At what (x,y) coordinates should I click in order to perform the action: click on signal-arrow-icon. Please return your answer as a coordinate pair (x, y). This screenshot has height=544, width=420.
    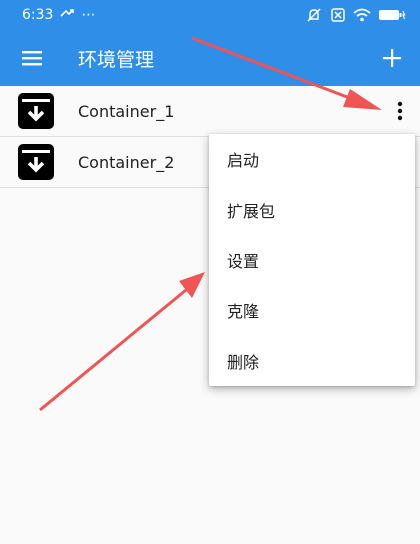
    Looking at the image, I should click on (67, 15).